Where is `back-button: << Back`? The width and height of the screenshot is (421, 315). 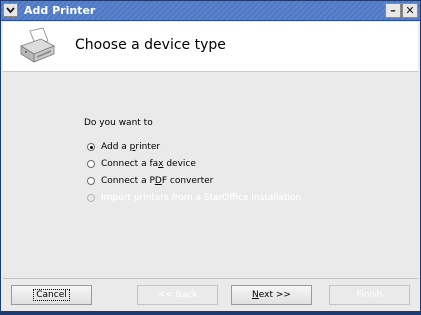
back-button: << Back is located at coordinates (177, 295).